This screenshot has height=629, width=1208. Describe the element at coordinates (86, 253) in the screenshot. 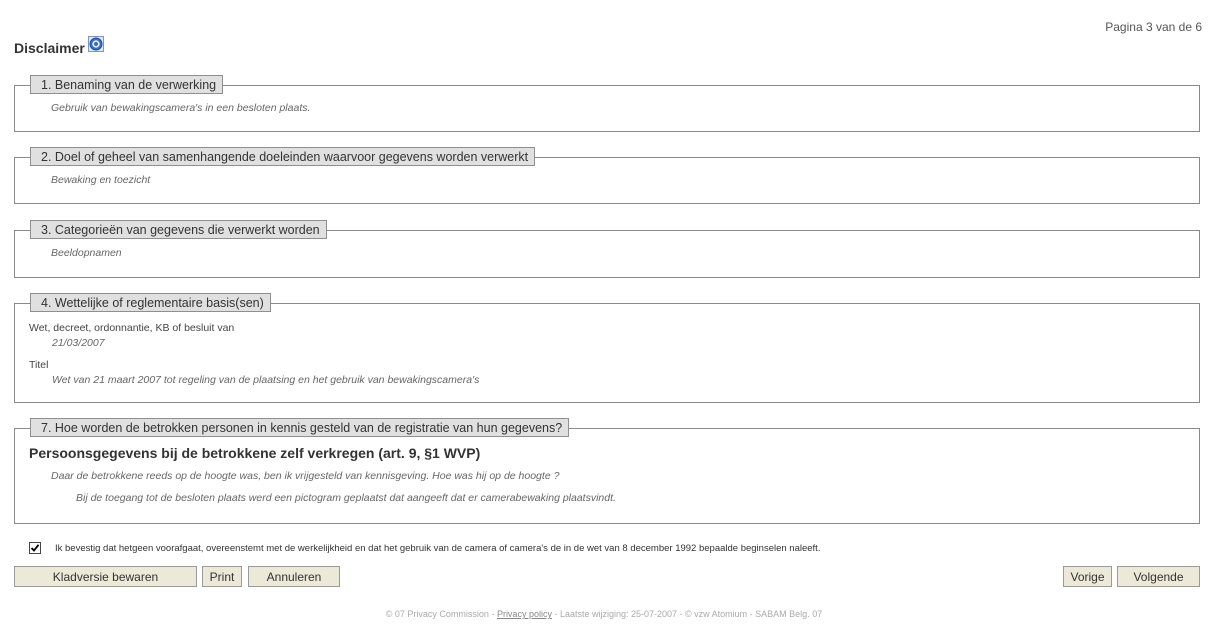

I see `section-text: Beeldopnamen` at that location.